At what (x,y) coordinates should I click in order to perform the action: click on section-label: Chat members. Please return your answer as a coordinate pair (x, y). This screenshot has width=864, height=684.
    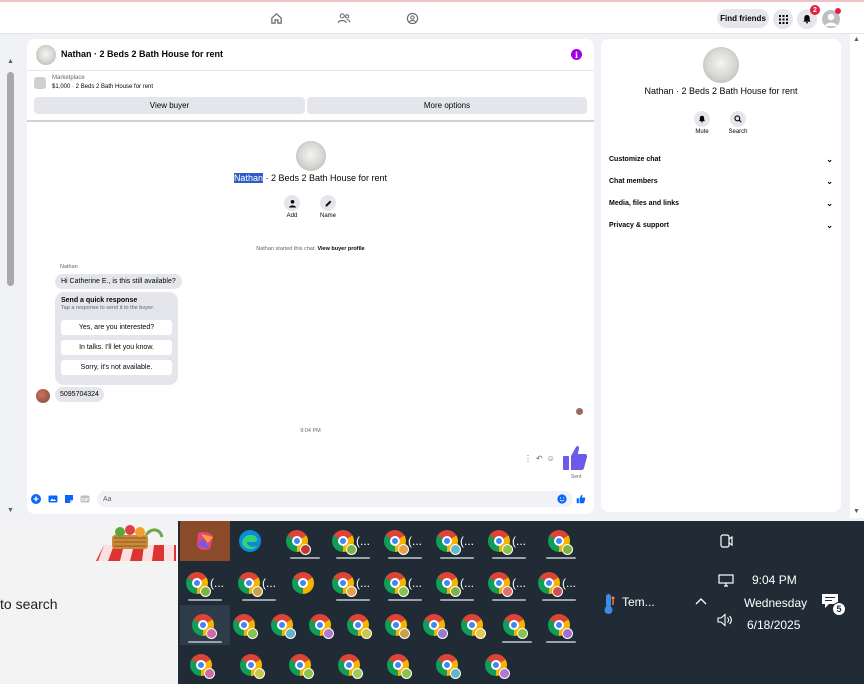
    Looking at the image, I should click on (633, 181).